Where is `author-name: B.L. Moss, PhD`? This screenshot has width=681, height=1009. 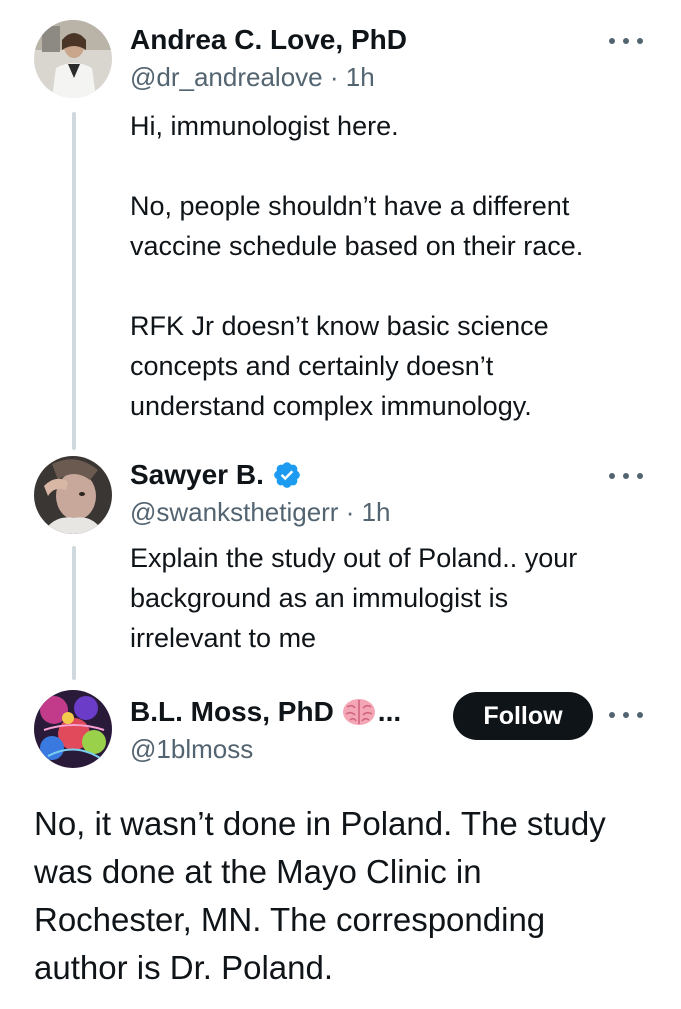 author-name: B.L. Moss, PhD is located at coordinates (232, 712).